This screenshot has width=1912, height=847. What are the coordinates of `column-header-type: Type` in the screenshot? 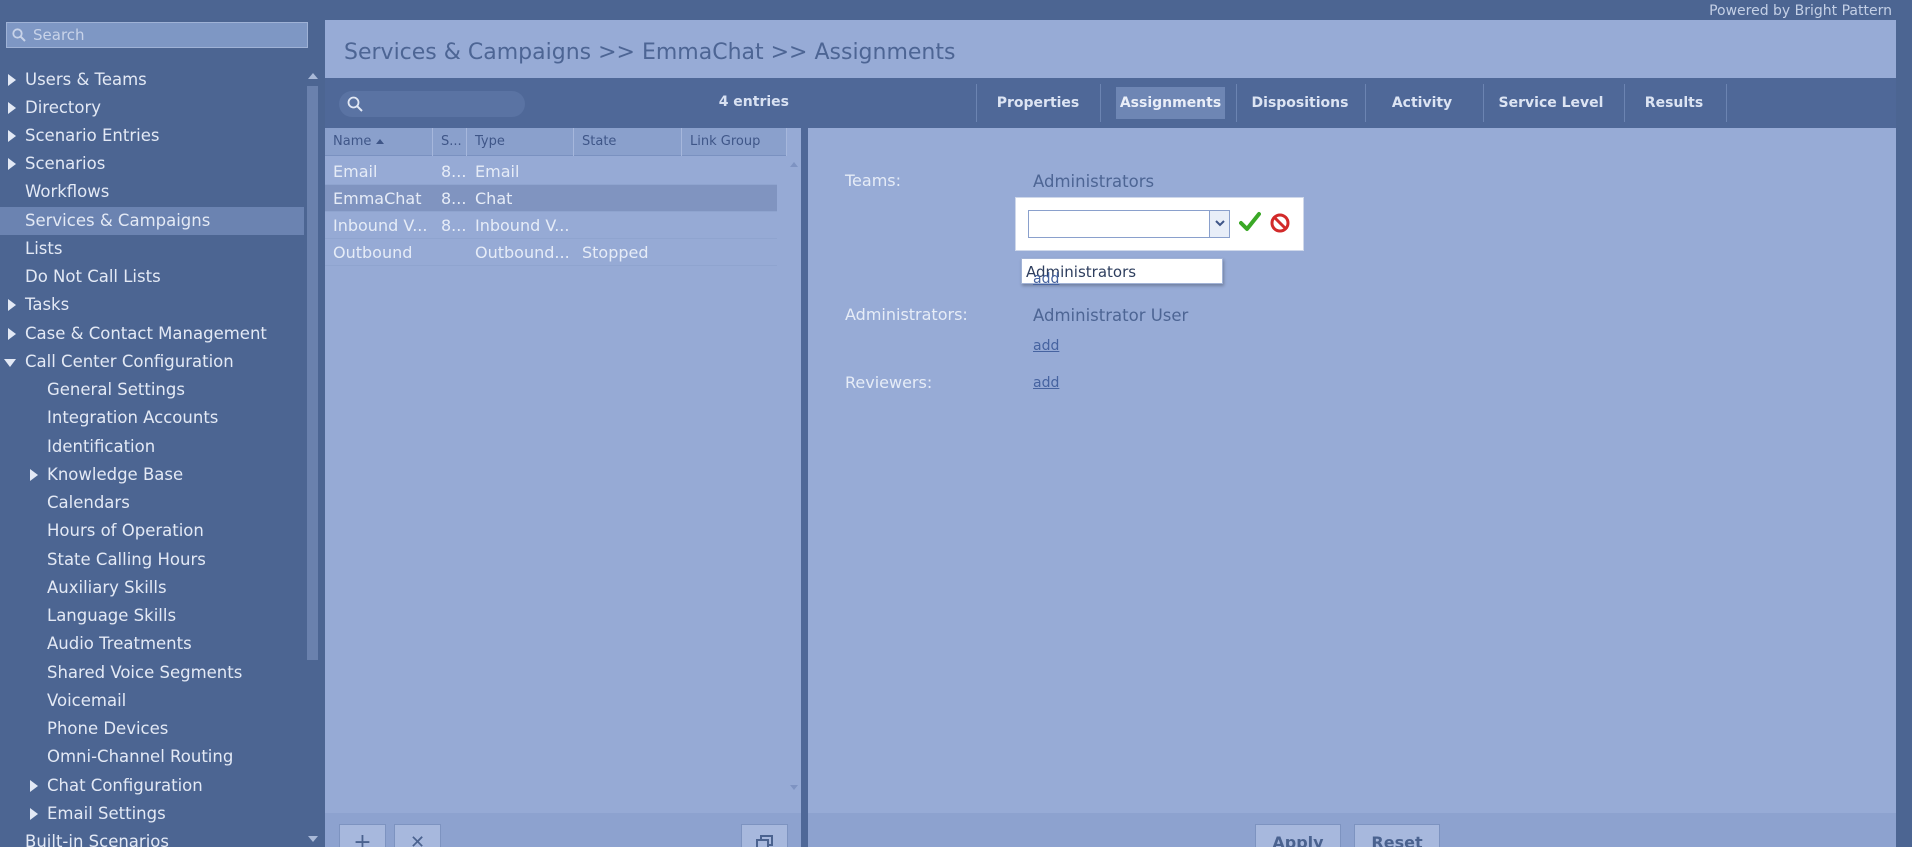 It's located at (520, 142).